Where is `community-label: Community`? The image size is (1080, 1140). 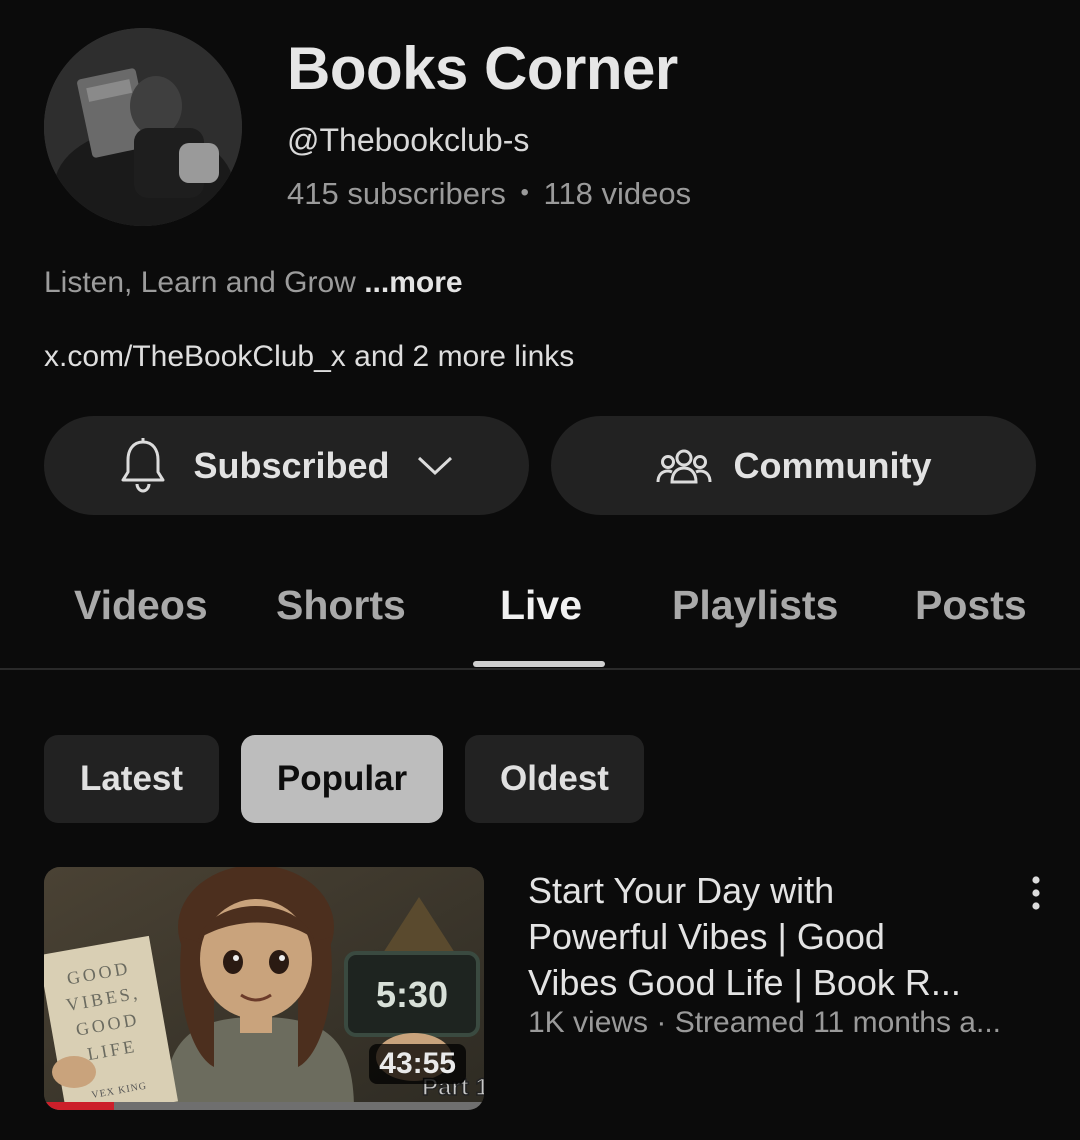
community-label: Community is located at coordinates (832, 465).